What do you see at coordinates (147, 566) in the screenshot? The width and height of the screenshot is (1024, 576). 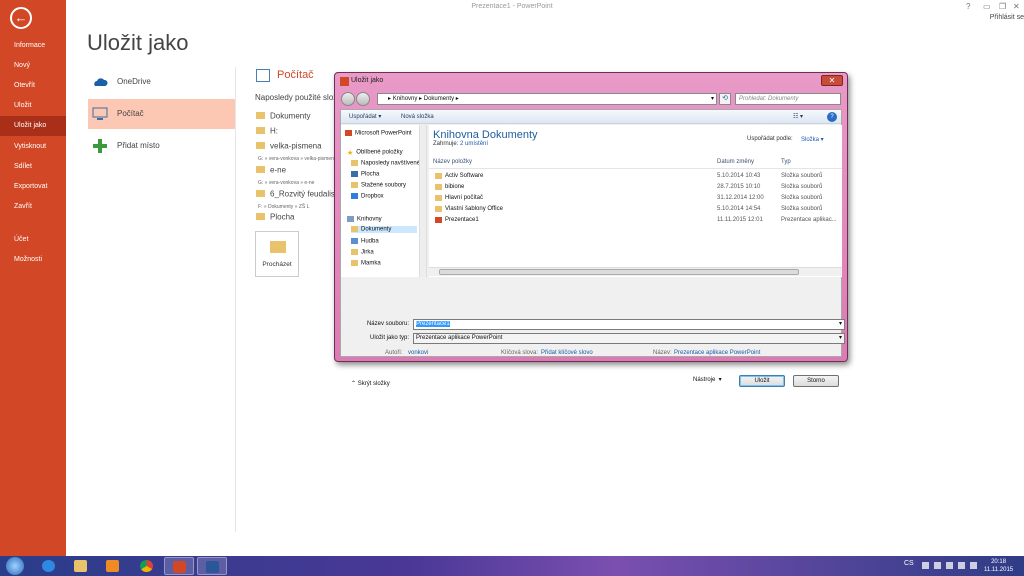 I see `chrome-icon` at bounding box center [147, 566].